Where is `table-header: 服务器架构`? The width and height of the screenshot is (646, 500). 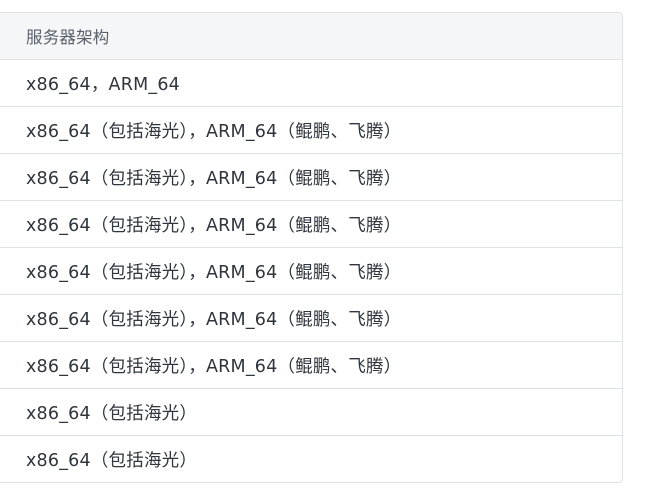 table-header: 服务器架构 is located at coordinates (311, 36).